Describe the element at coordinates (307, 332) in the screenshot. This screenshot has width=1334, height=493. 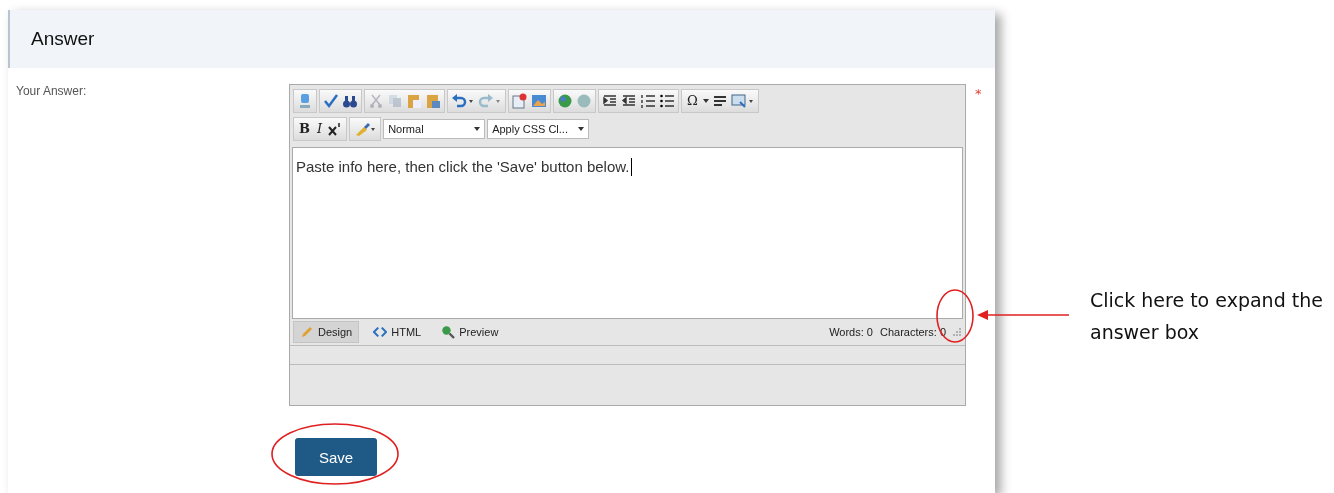
I see `pencil-icon` at that location.